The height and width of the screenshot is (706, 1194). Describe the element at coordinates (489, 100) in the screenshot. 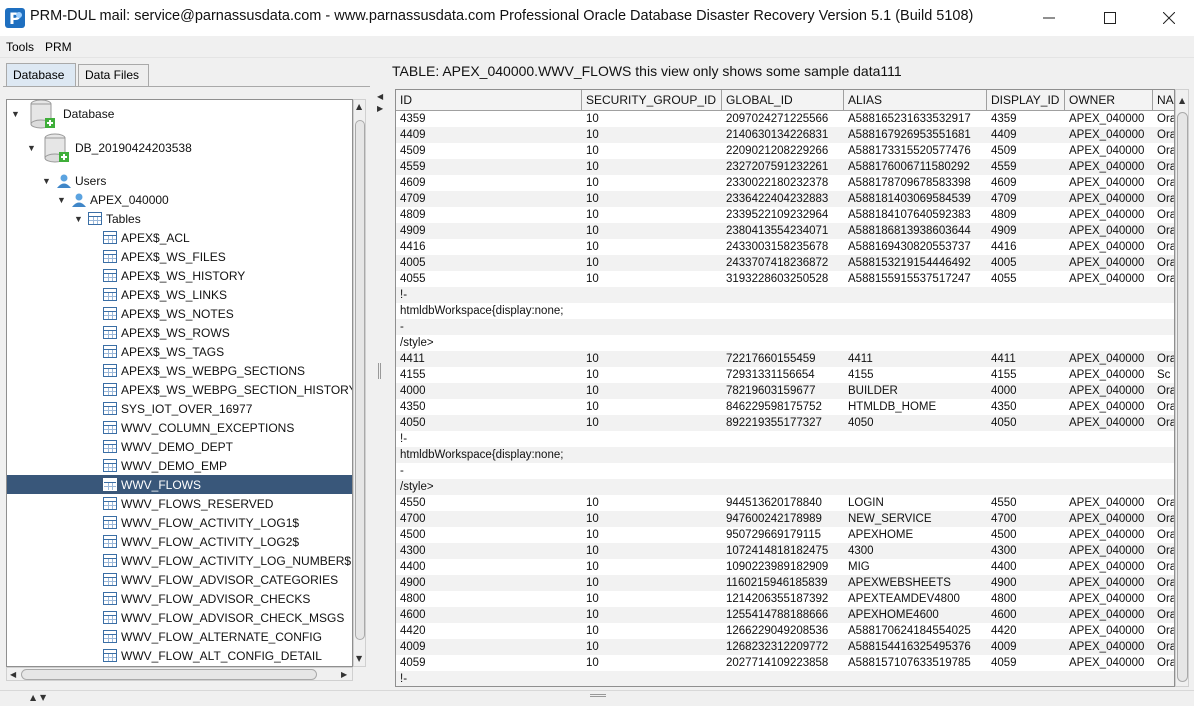

I see `column-header-id: ID` at that location.